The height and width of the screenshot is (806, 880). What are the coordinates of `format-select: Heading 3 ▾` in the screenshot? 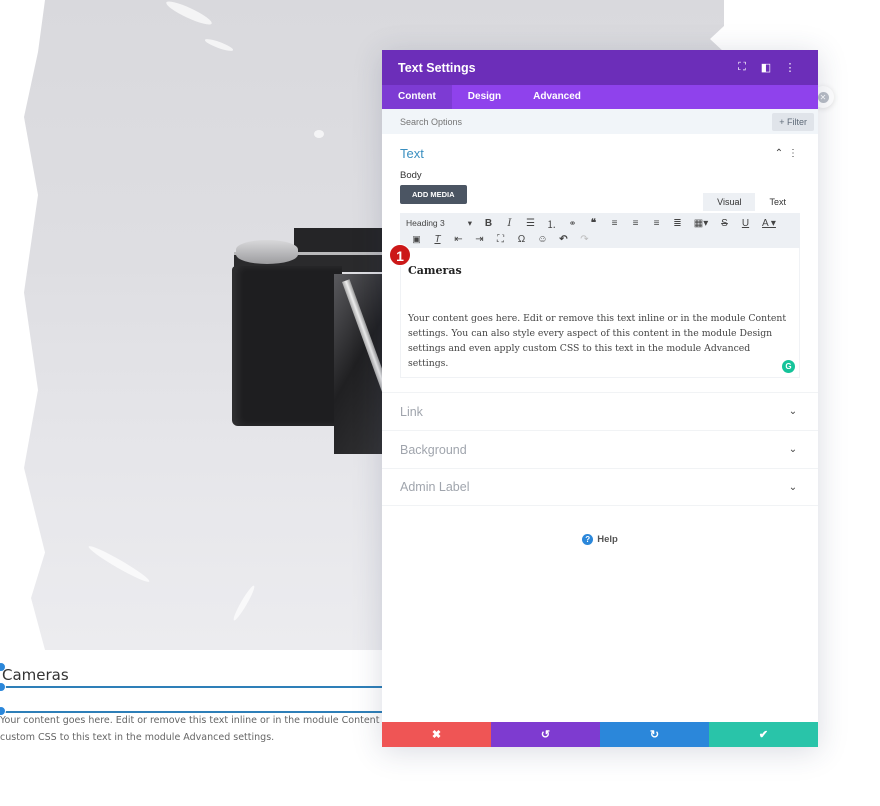 It's located at (442, 223).